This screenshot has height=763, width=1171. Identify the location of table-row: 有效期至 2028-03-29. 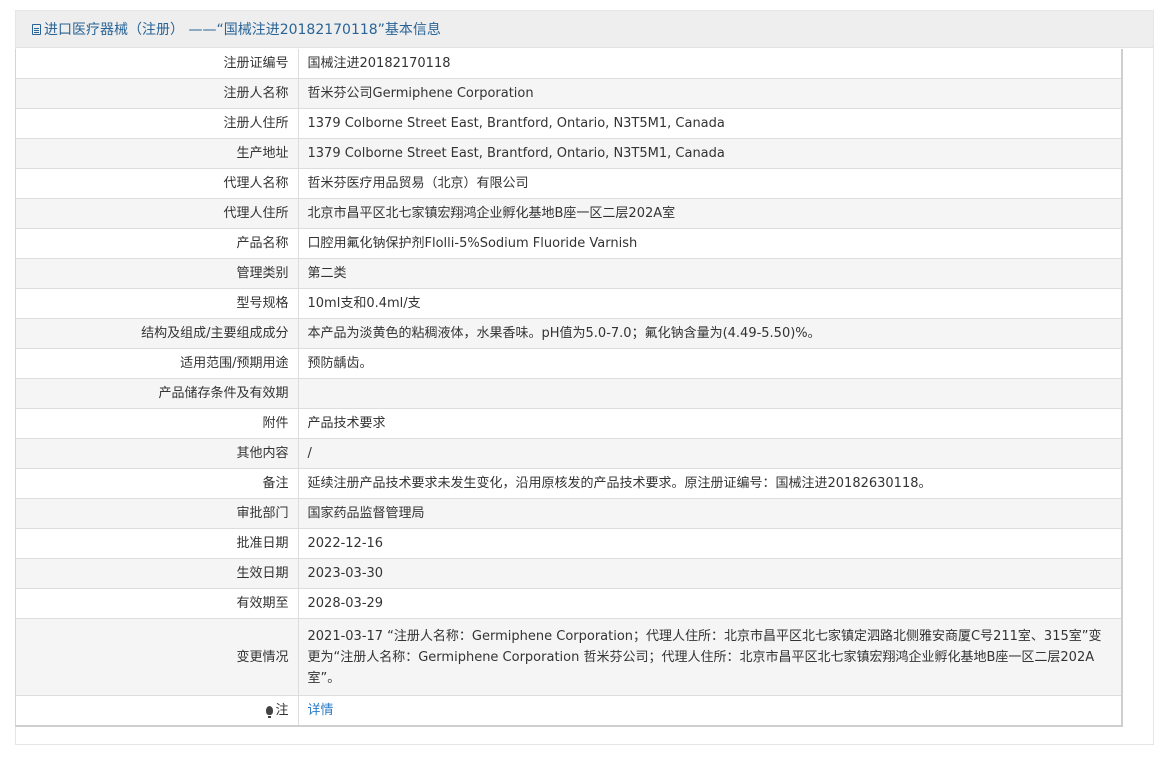
(568, 603).